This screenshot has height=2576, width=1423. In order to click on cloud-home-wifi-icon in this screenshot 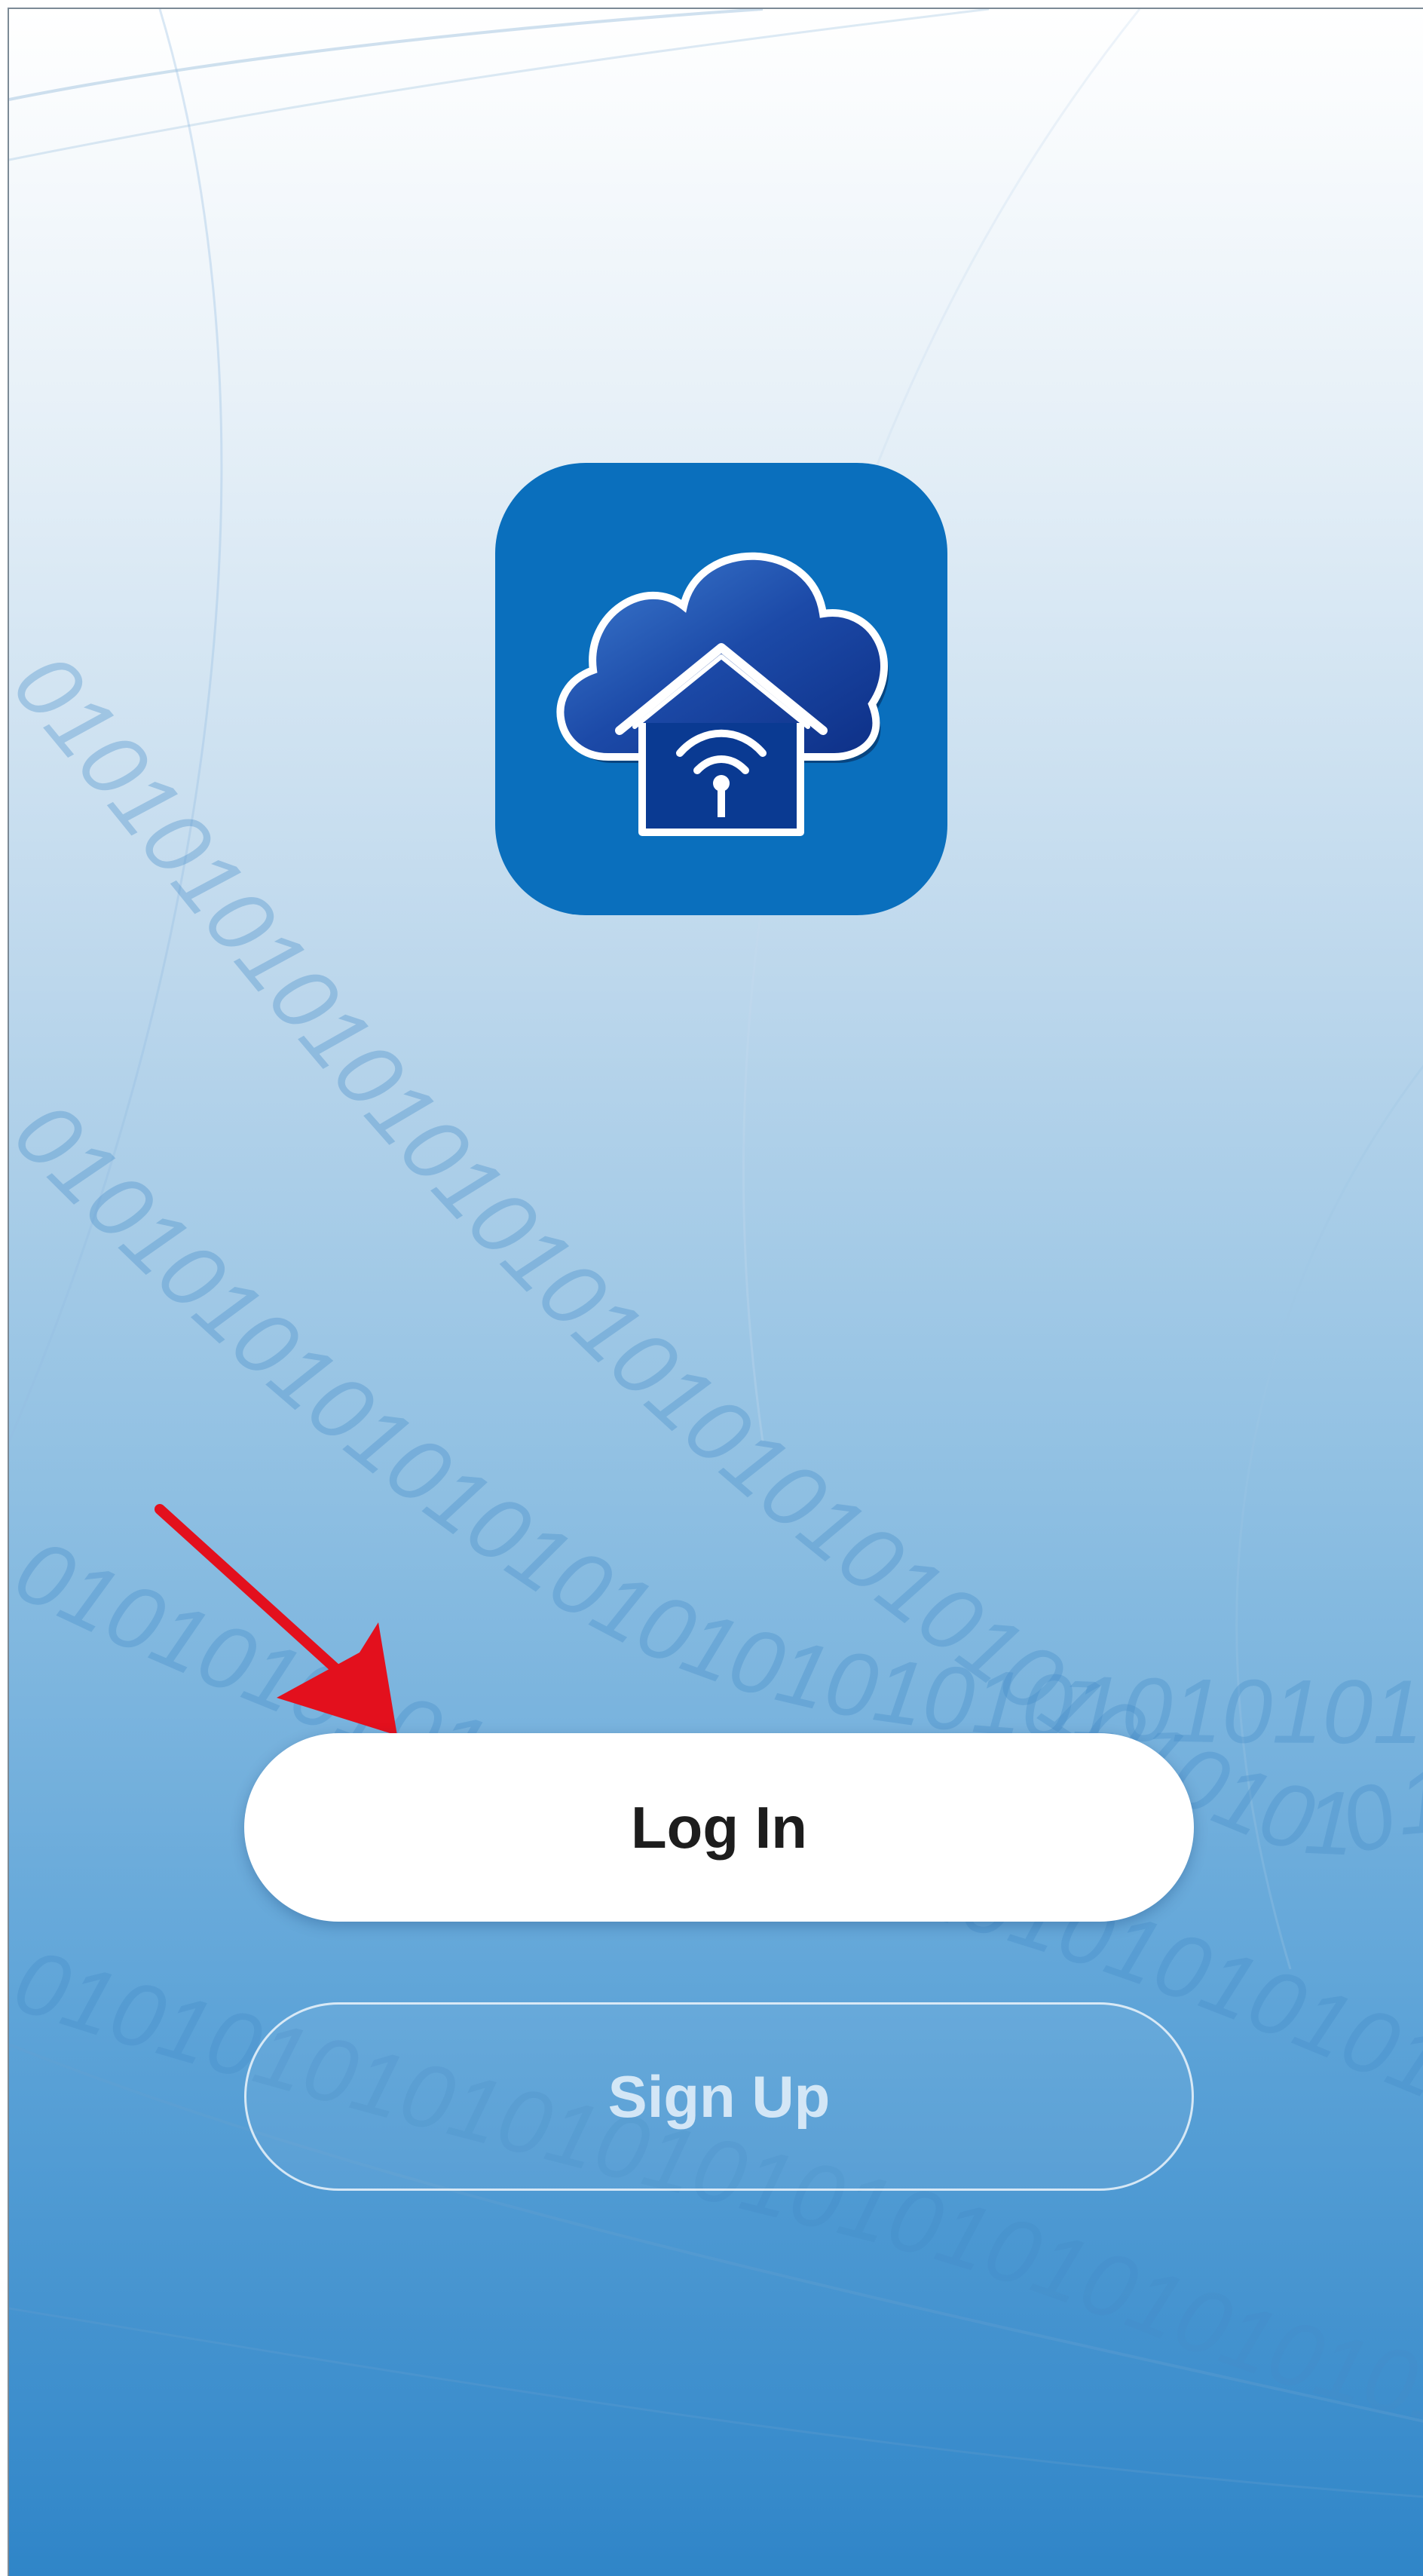, I will do `click(721, 689)`.